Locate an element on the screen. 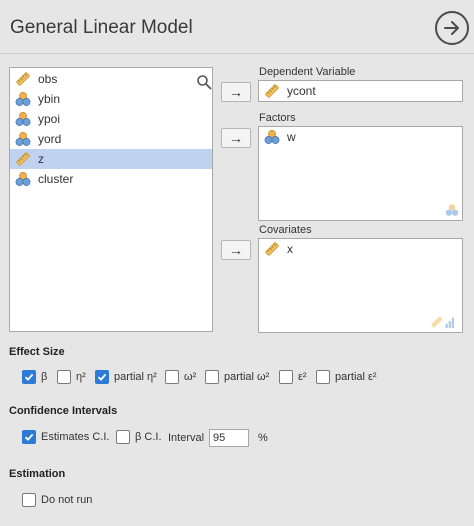  effect-partial-epsilon2-label: partial ε² is located at coordinates (356, 377).